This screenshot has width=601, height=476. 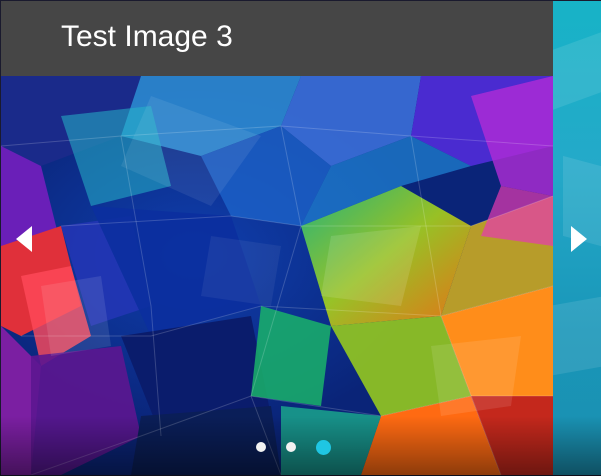 I want to click on chevron-left-icon, so click(x=24, y=239).